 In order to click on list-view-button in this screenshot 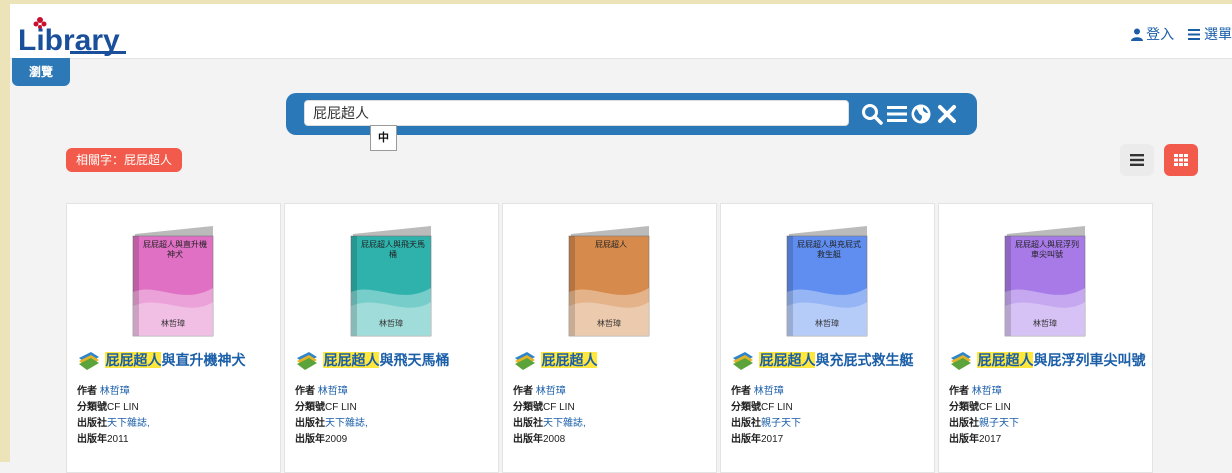, I will do `click(1137, 160)`.